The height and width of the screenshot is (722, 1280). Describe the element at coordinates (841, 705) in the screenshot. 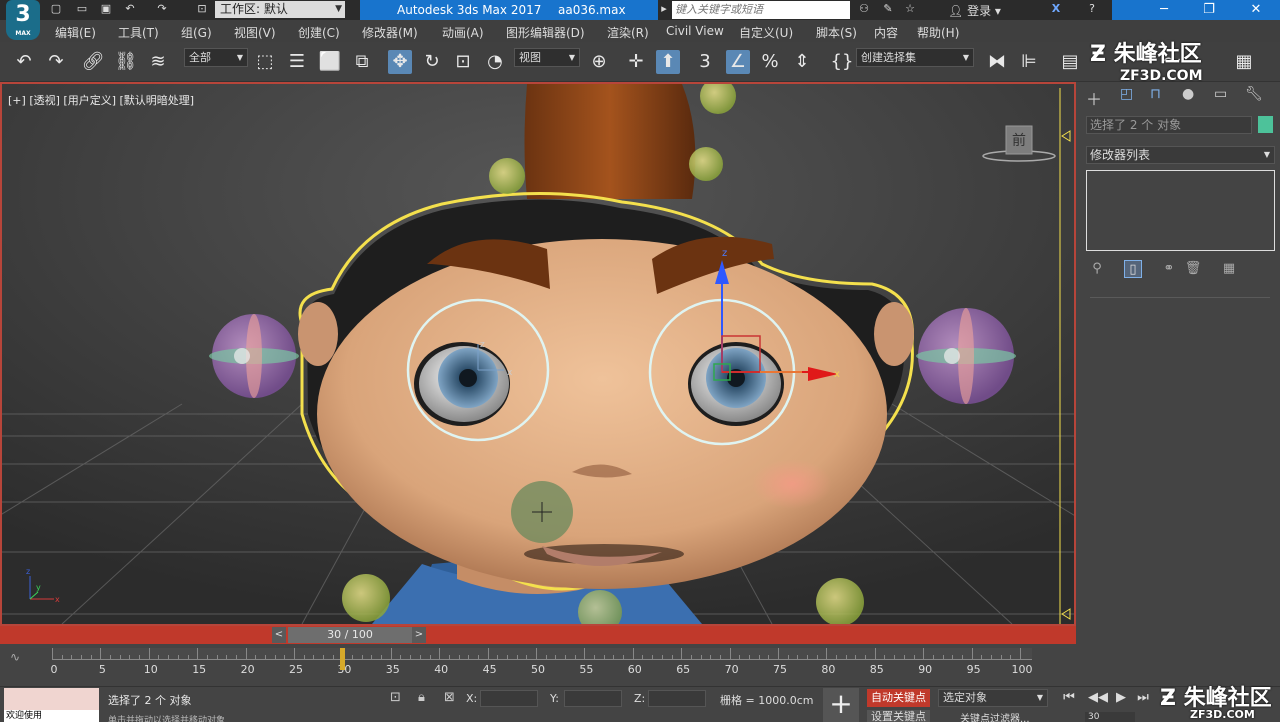

I see `add-key-button: +` at that location.